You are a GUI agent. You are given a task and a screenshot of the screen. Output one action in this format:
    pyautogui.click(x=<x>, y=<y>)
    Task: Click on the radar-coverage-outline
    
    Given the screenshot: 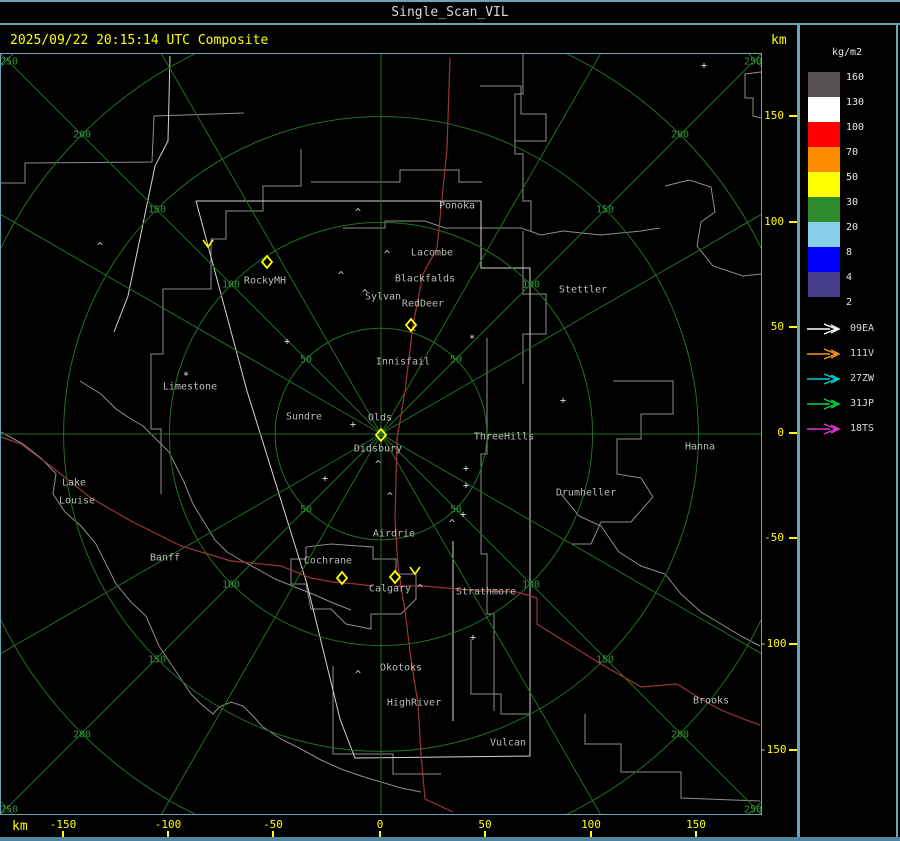 What is the action you would take?
    pyautogui.click(x=142, y=194)
    